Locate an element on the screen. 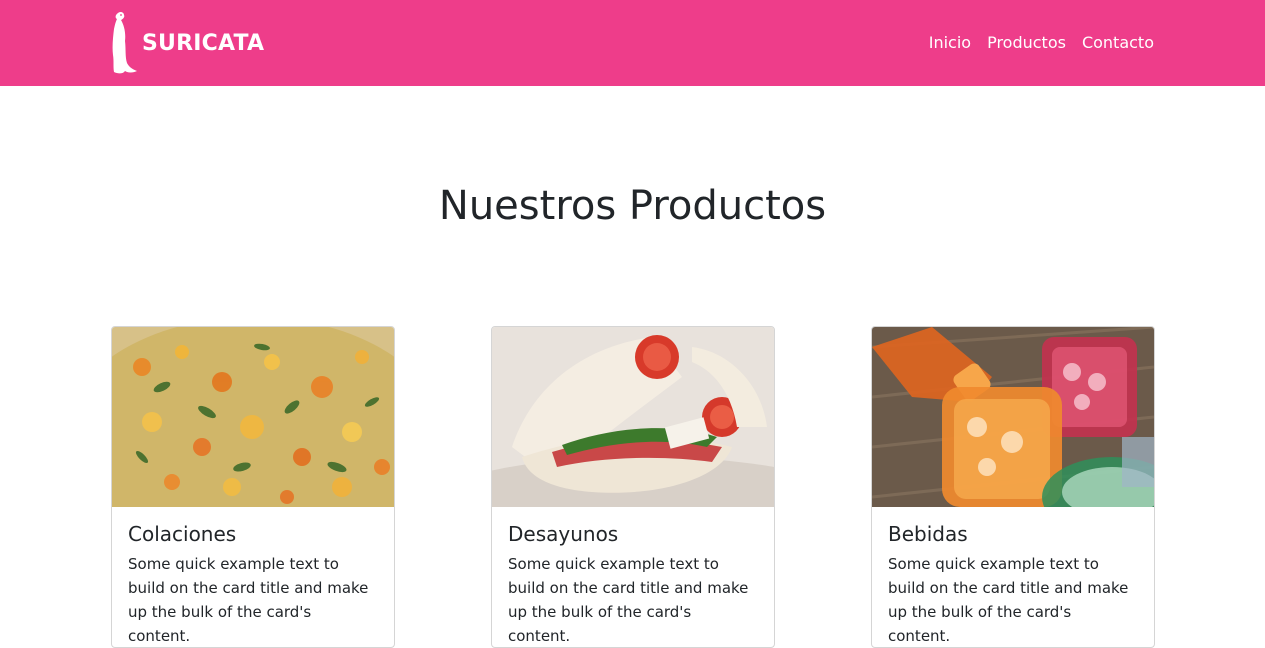 This screenshot has height=648, width=1265. nav-link-productos: Productos is located at coordinates (1026, 43).